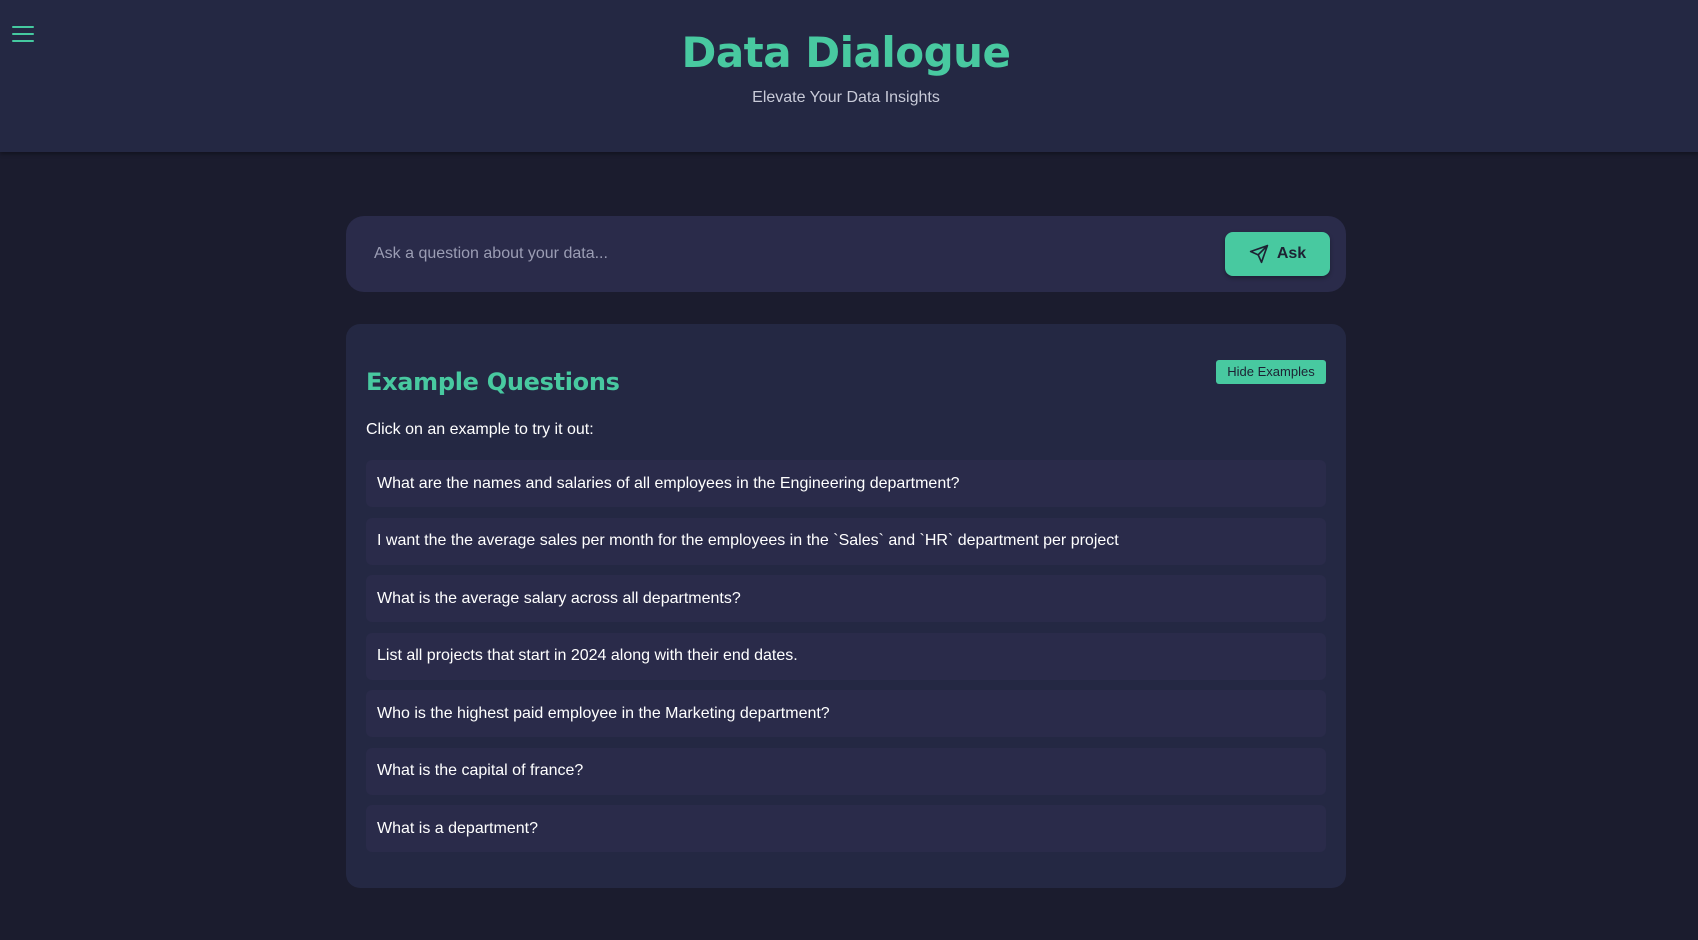 This screenshot has height=940, width=1698. What do you see at coordinates (480, 429) in the screenshot?
I see `panel-hint: Click on an example to try it out:` at bounding box center [480, 429].